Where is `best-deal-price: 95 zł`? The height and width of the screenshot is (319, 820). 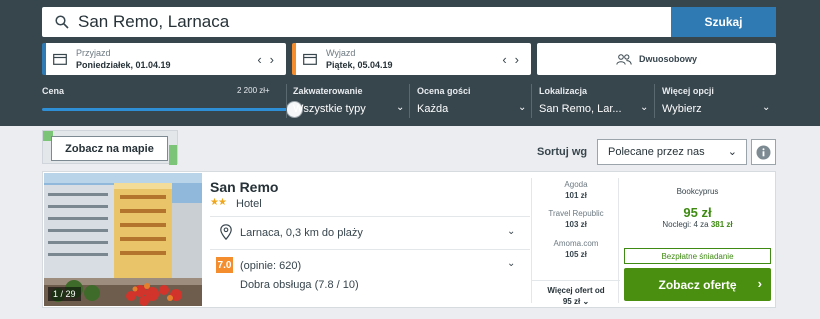
best-deal-price: 95 zł is located at coordinates (697, 212).